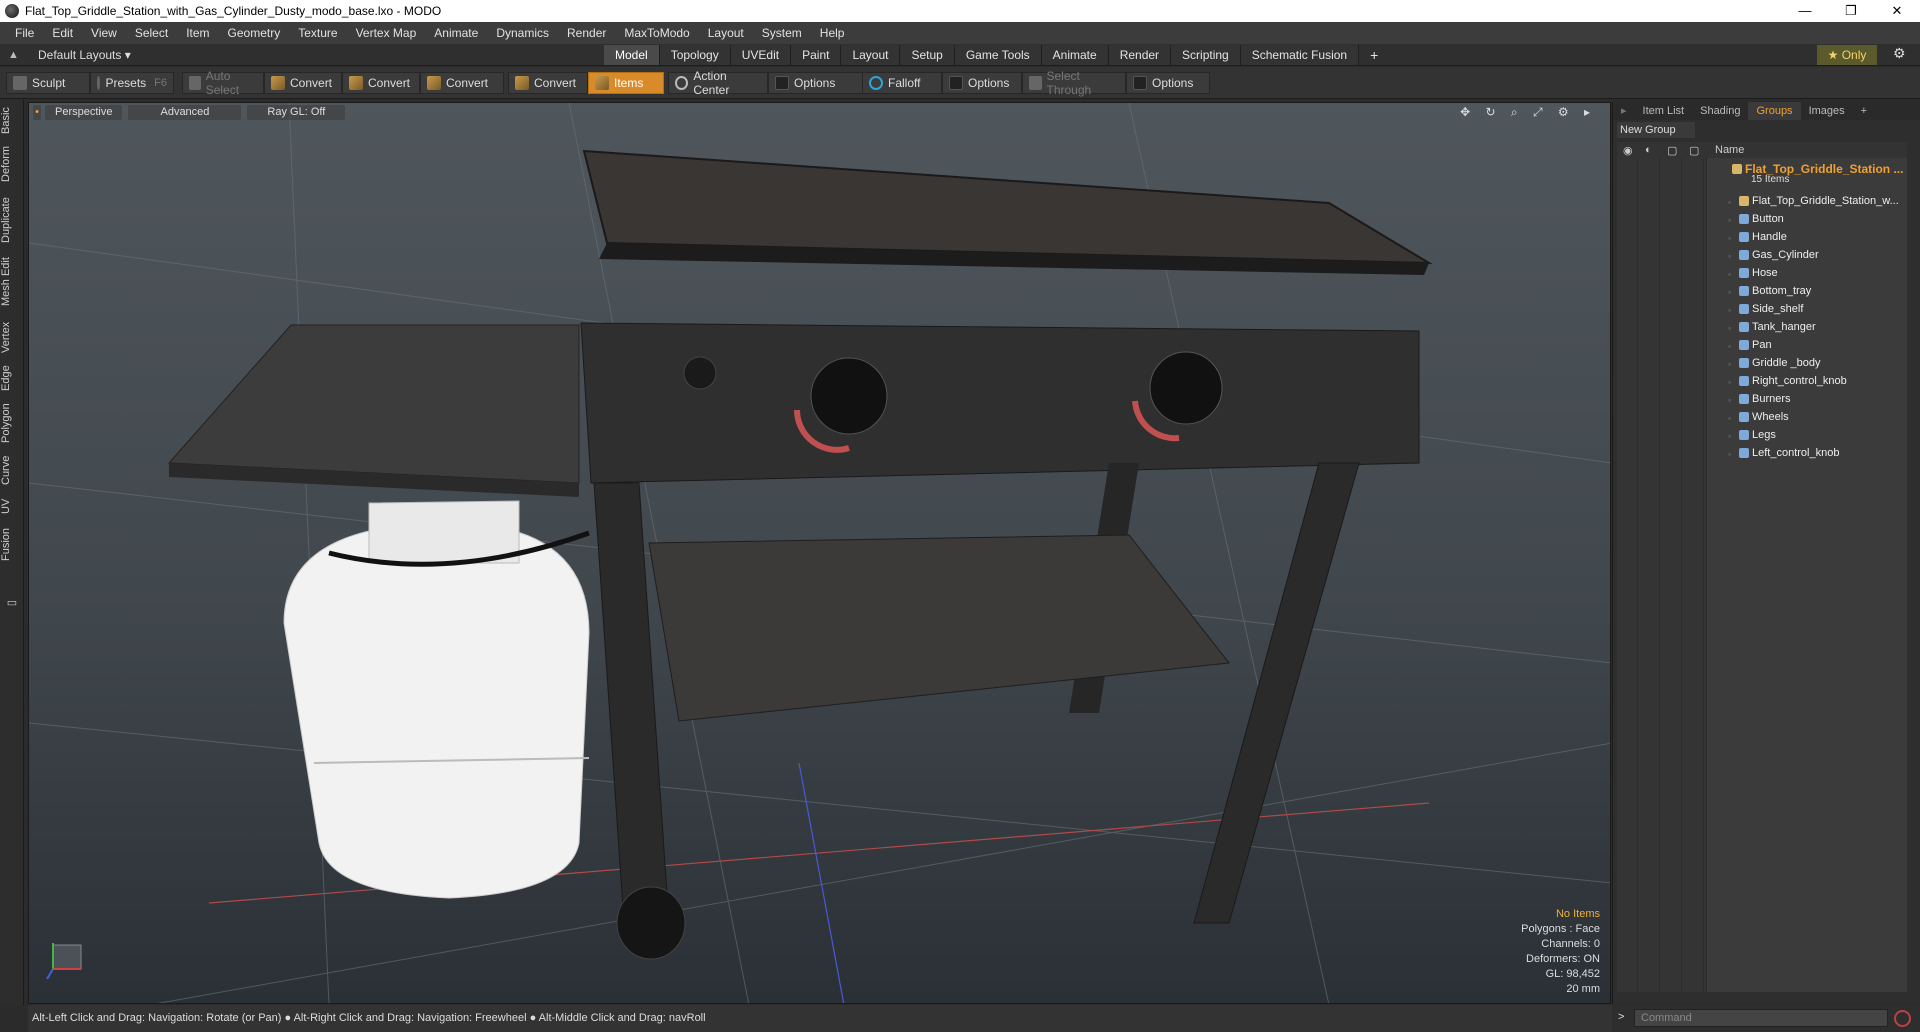 The width and height of the screenshot is (1920, 1032). Describe the element at coordinates (1624, 111) in the screenshot. I see `panel-menu-icon: ▸` at that location.